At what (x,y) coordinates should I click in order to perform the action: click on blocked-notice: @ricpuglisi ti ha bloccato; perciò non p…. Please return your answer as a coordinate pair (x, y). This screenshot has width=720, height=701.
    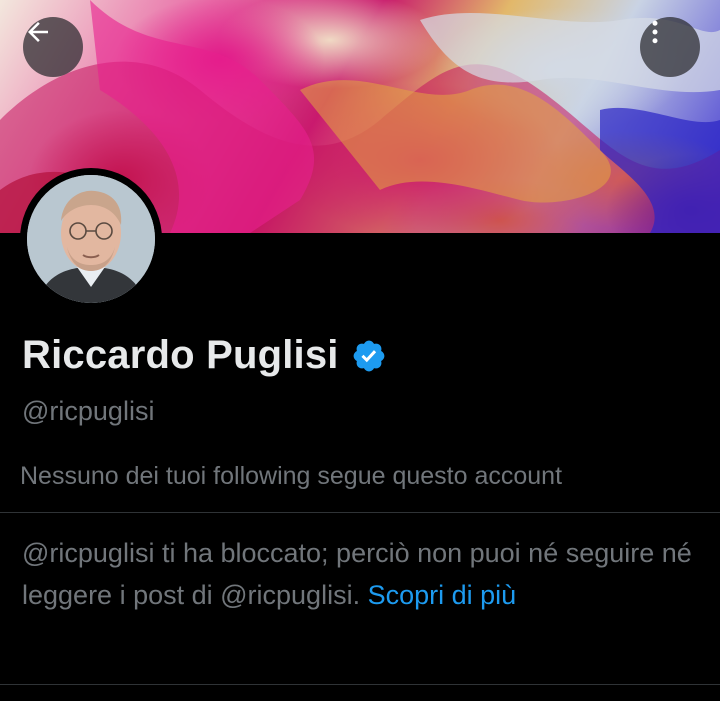
    Looking at the image, I should click on (362, 574).